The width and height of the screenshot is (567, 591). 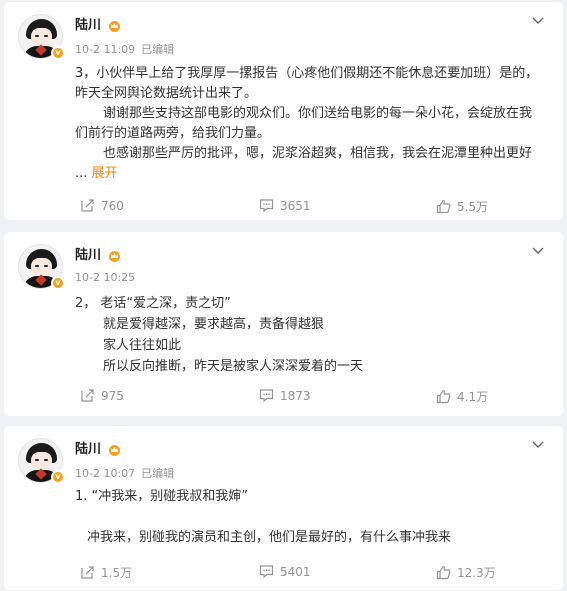 What do you see at coordinates (473, 207) in the screenshot?
I see `like-count: 5.5万` at bounding box center [473, 207].